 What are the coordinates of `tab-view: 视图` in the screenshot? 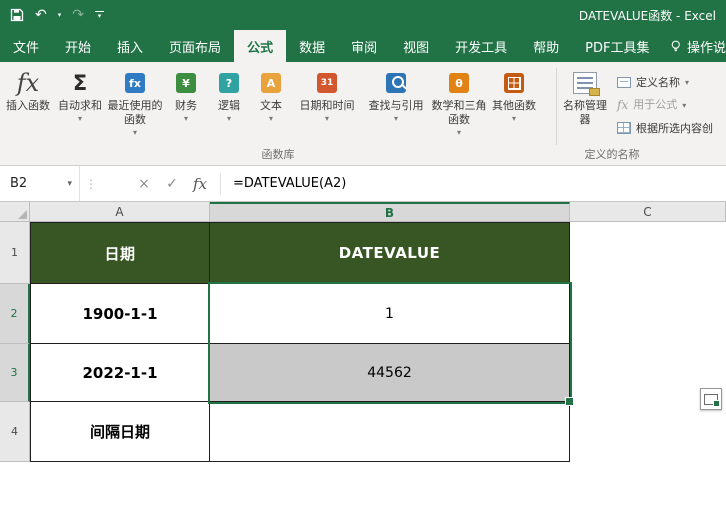 It's located at (416, 46).